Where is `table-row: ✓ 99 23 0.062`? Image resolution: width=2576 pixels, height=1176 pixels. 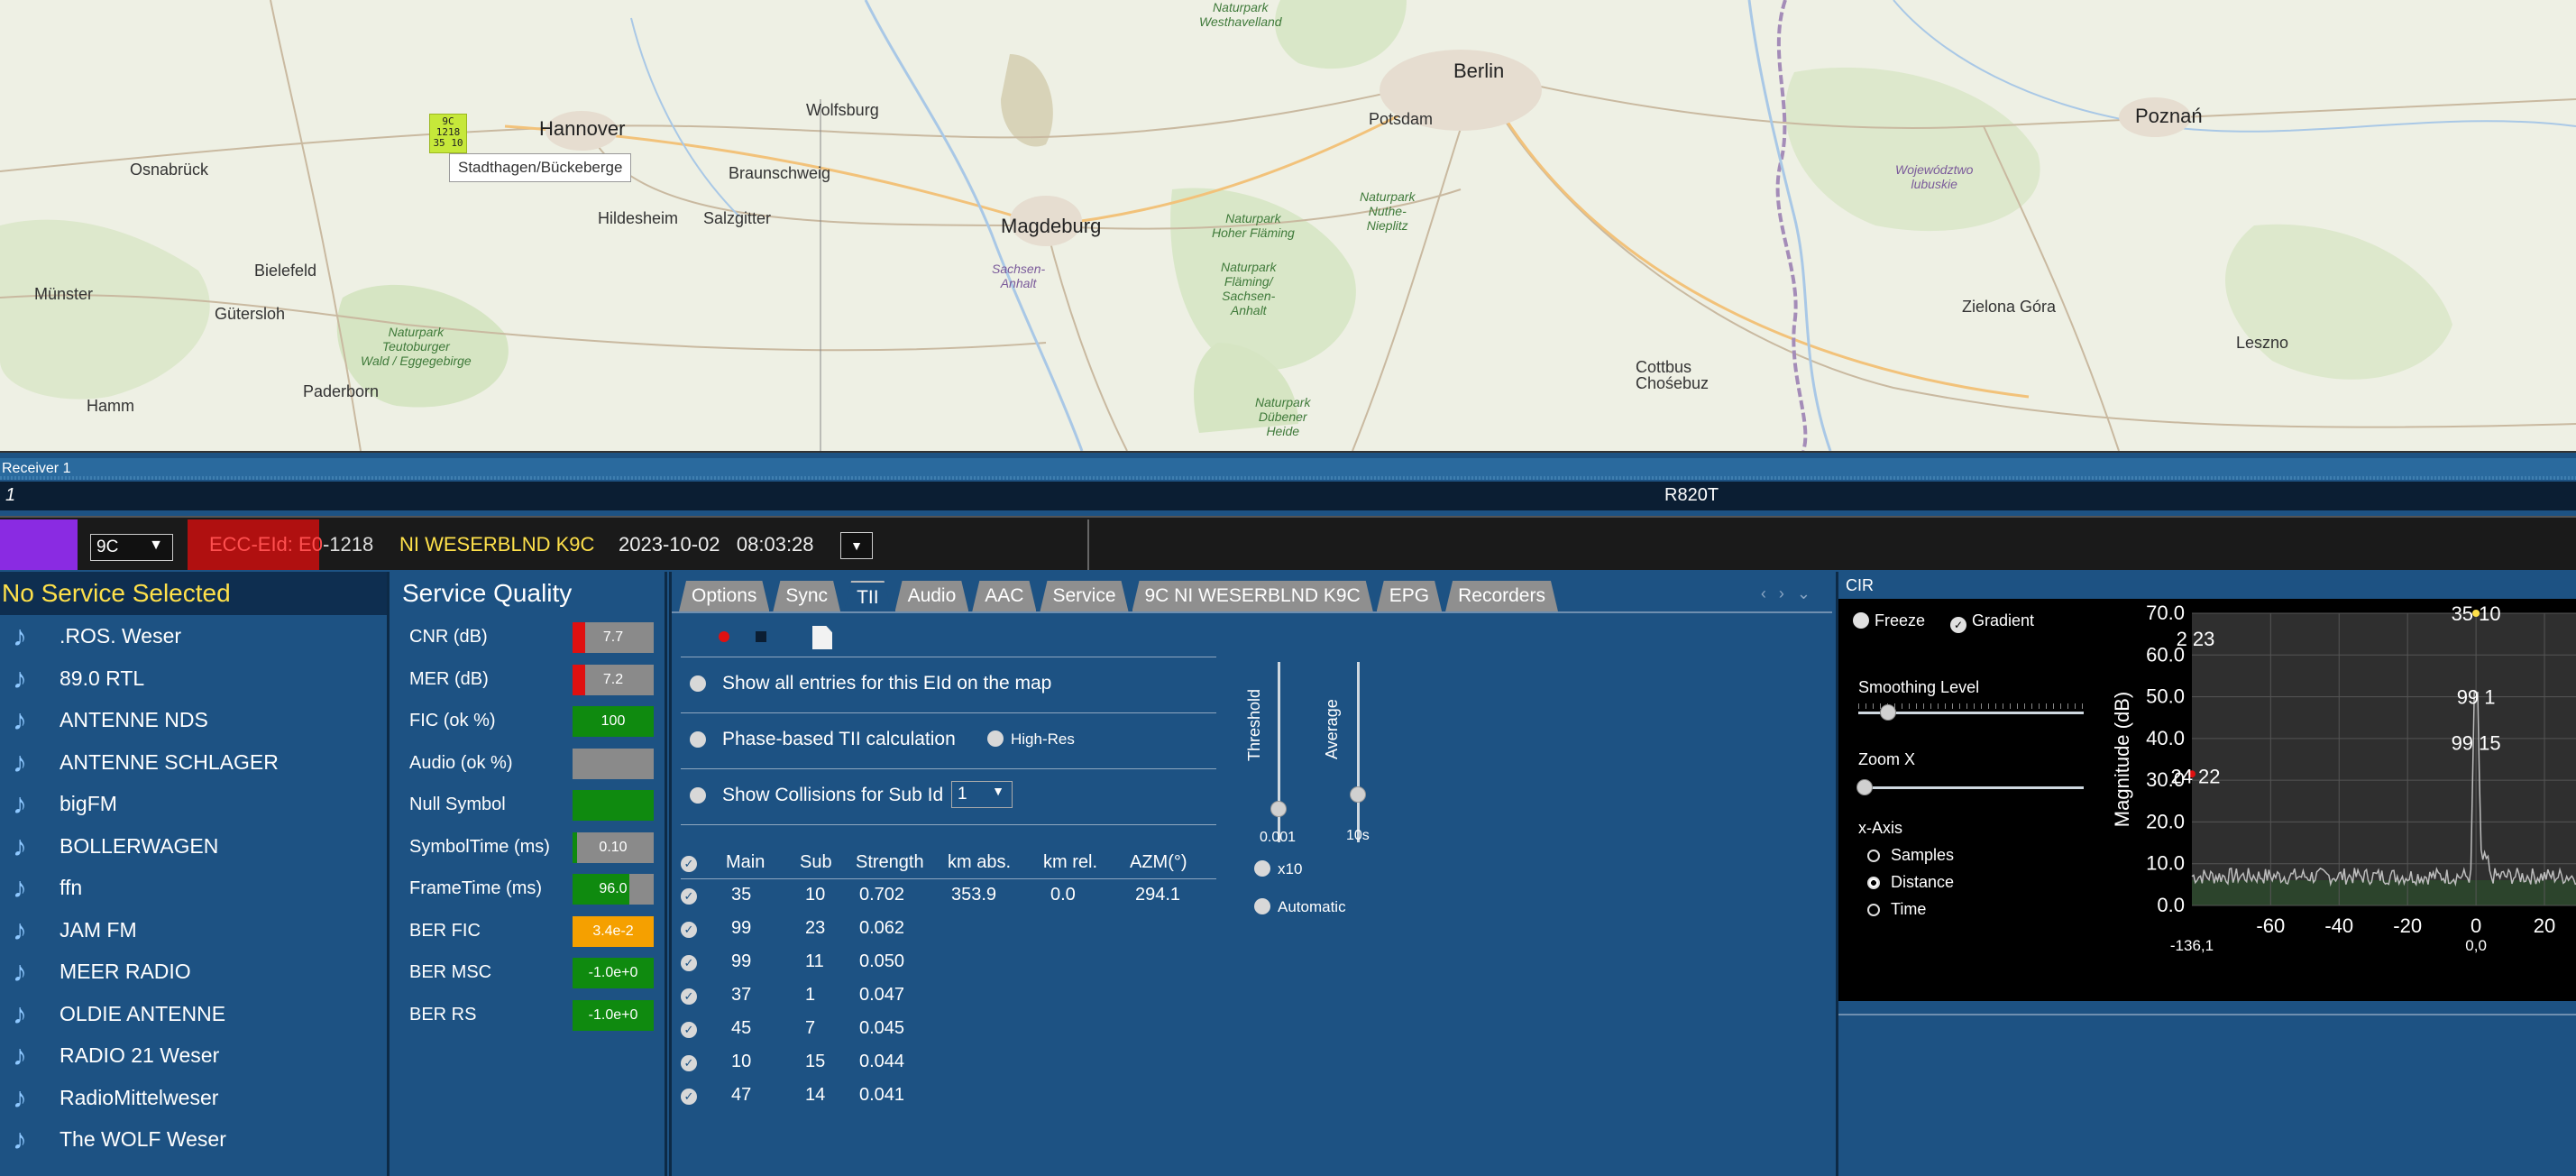 table-row: ✓ 99 23 0.062 is located at coordinates (946, 928).